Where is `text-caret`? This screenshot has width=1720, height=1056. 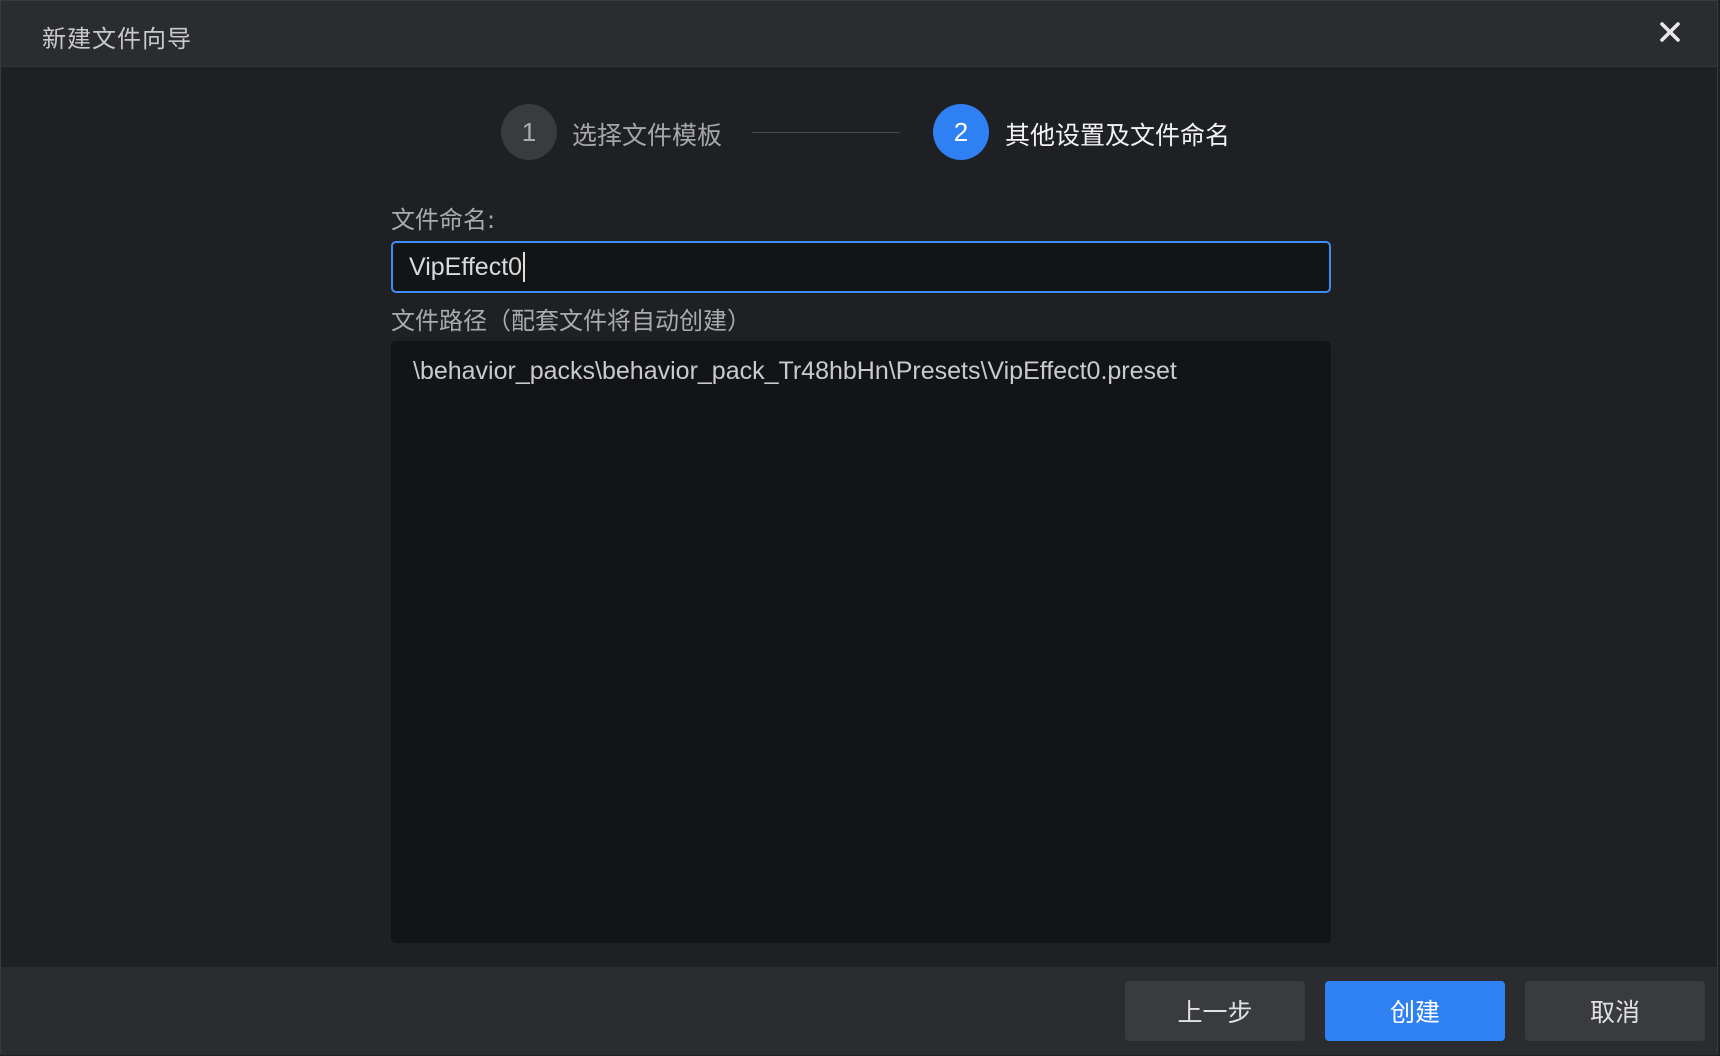 text-caret is located at coordinates (524, 267).